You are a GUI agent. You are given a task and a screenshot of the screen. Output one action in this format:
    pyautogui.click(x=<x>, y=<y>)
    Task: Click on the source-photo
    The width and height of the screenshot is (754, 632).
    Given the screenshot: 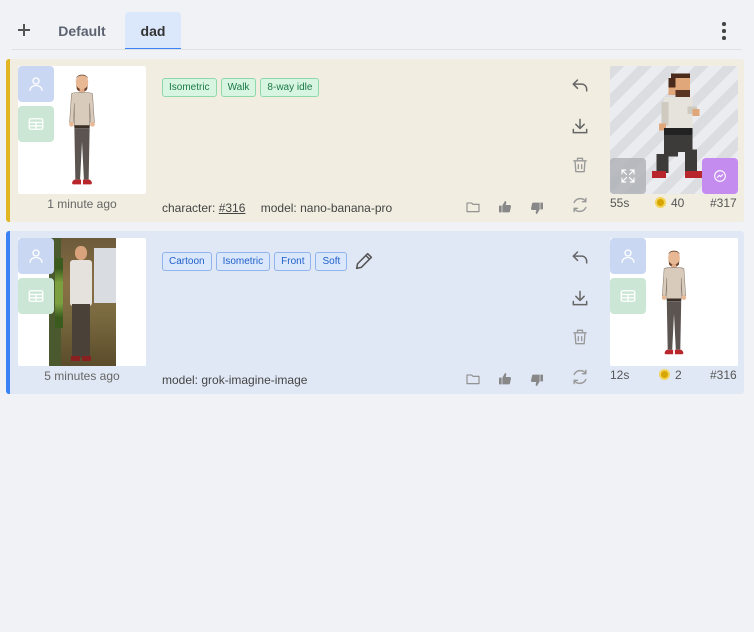 What is the action you would take?
    pyautogui.click(x=82, y=302)
    